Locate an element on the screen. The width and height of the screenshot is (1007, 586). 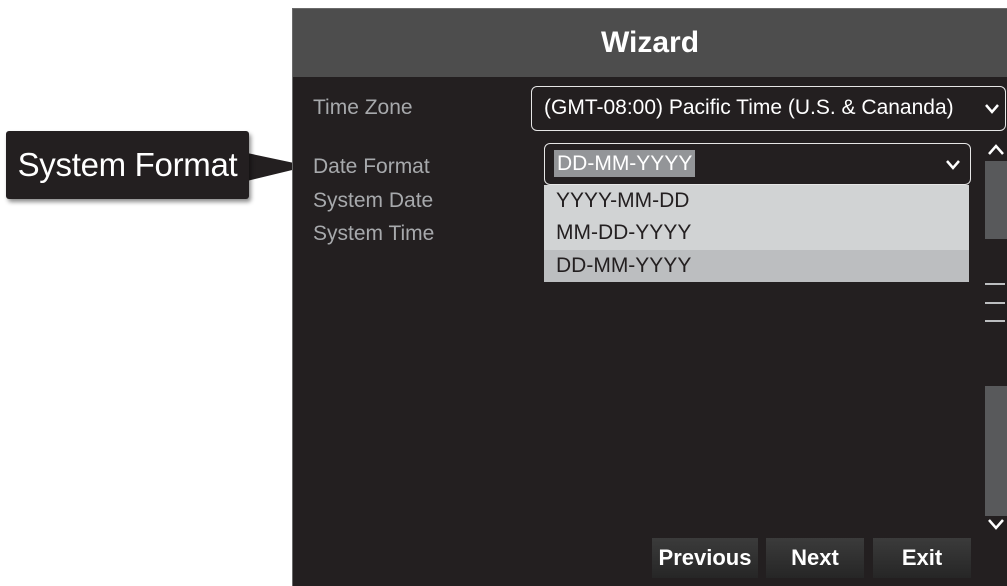
date-format-option: MM-DD-YYYY is located at coordinates (756, 233).